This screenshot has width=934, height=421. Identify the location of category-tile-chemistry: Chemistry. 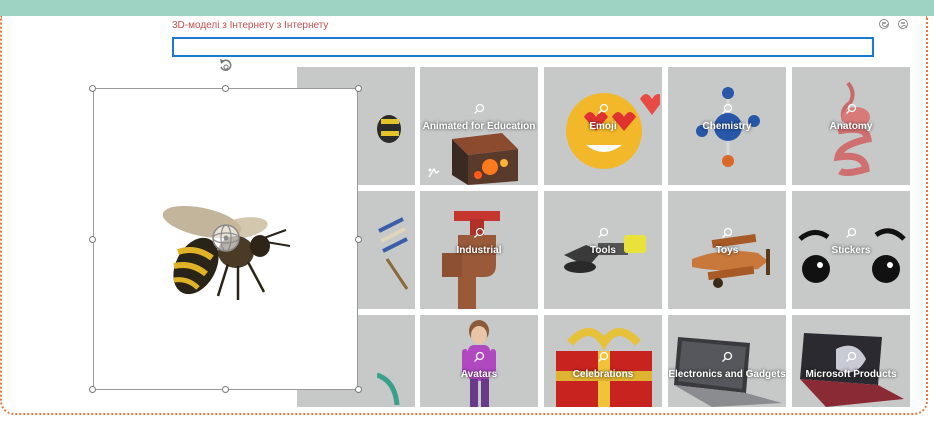
(727, 126).